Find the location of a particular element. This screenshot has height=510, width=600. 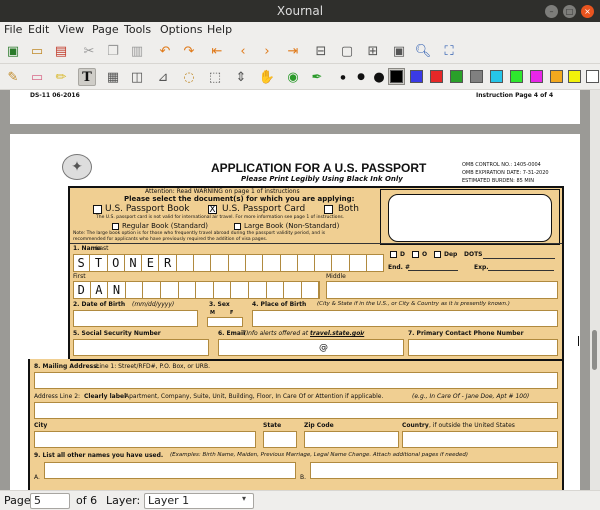

address-line-2-field is located at coordinates (296, 410).